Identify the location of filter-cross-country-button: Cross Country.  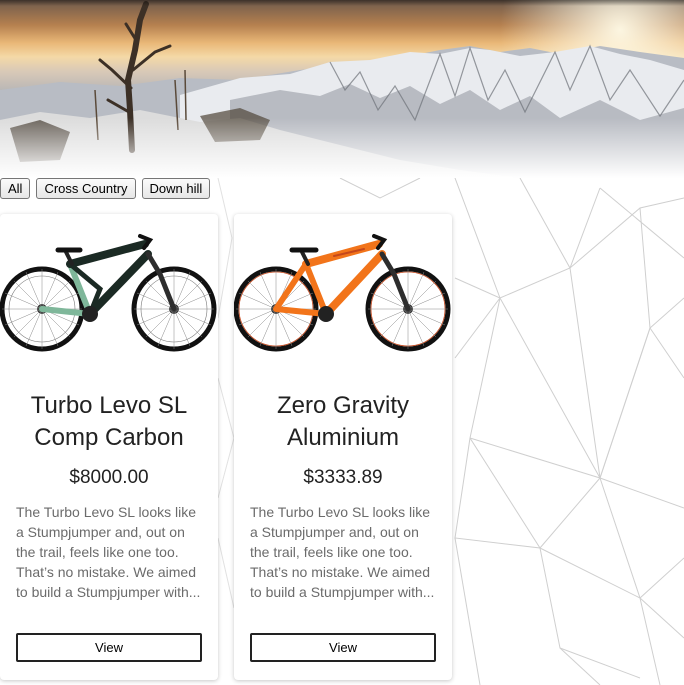
(86, 188).